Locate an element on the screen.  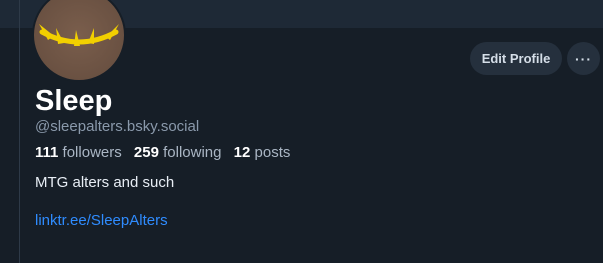
column-divider is located at coordinates (19, 131).